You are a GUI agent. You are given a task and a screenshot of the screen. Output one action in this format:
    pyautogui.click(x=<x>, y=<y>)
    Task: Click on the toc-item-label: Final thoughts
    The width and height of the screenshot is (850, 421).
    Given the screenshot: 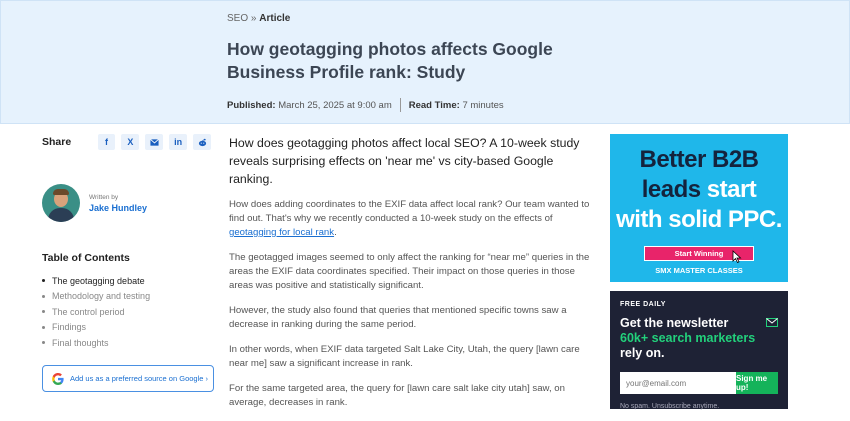 What is the action you would take?
    pyautogui.click(x=80, y=342)
    